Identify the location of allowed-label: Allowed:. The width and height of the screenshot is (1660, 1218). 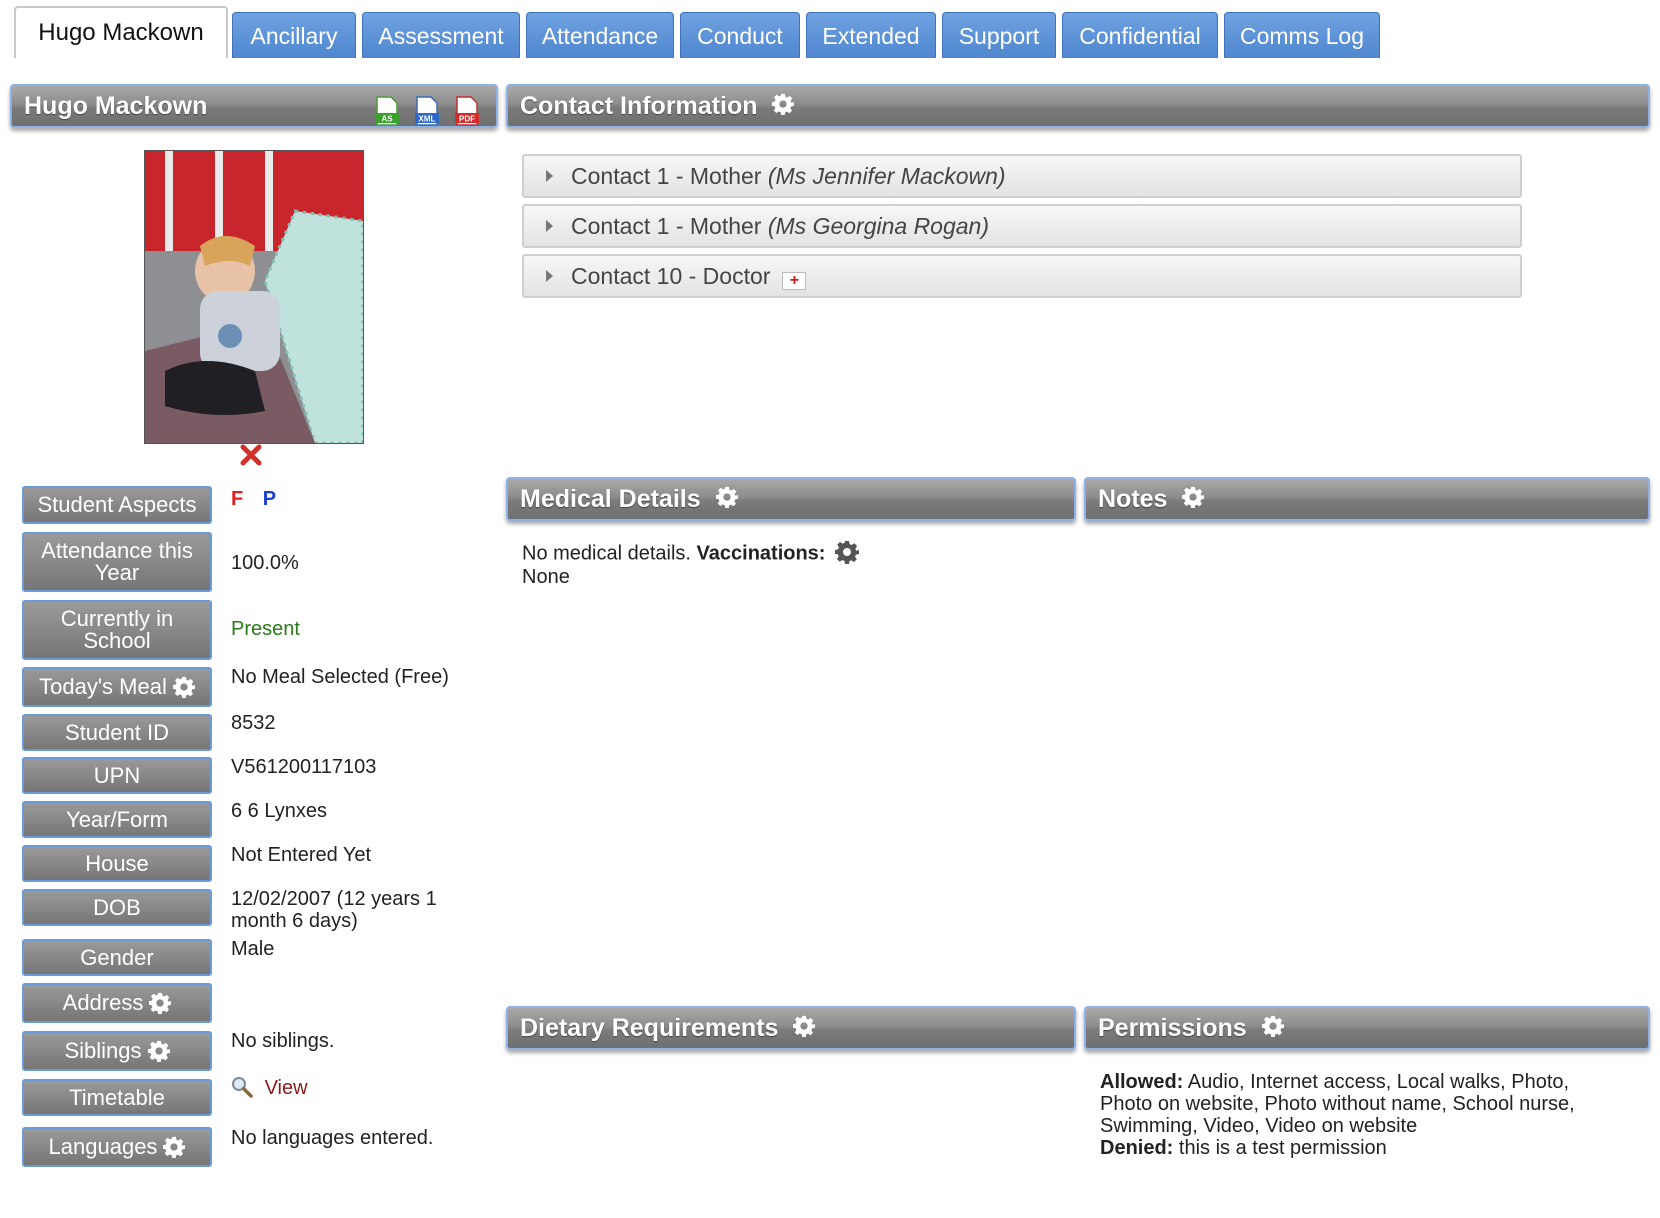
(1142, 1082).